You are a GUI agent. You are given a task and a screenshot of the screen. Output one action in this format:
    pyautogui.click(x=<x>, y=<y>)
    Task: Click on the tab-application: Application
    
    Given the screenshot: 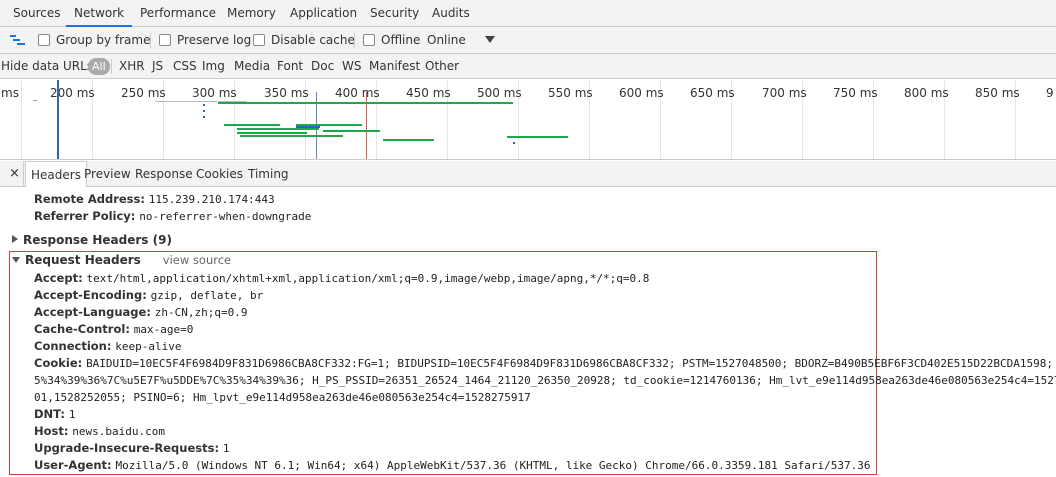 What is the action you would take?
    pyautogui.click(x=323, y=13)
    